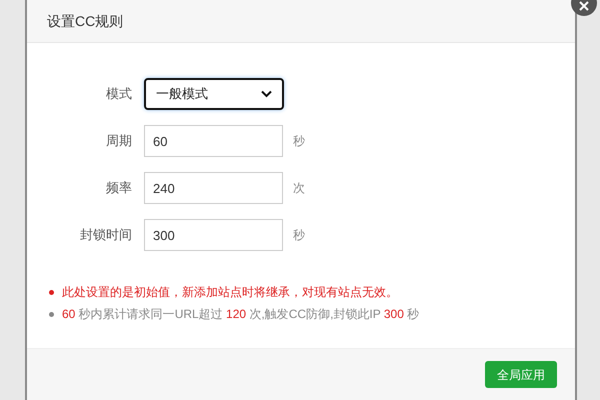 The height and width of the screenshot is (400, 600). I want to click on field-label: 模式, so click(119, 94).